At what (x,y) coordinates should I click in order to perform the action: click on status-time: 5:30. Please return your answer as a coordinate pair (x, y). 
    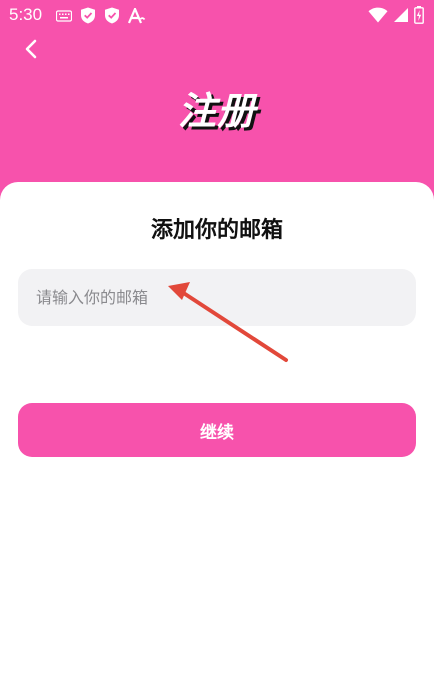
    Looking at the image, I should click on (26, 14).